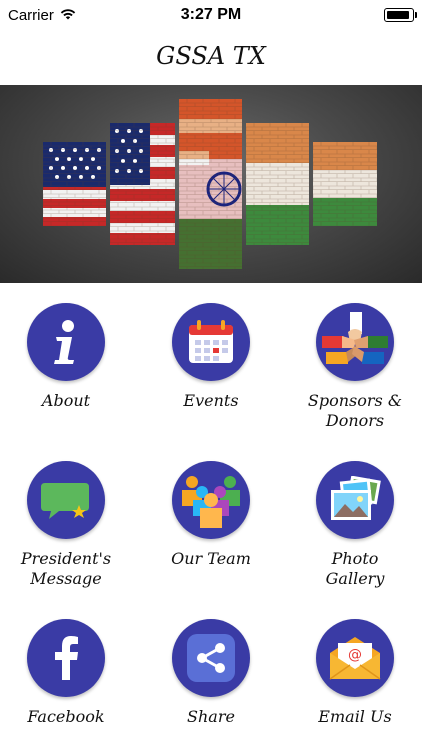  I want to click on nav-bar: GSSA TX, so click(211, 56).